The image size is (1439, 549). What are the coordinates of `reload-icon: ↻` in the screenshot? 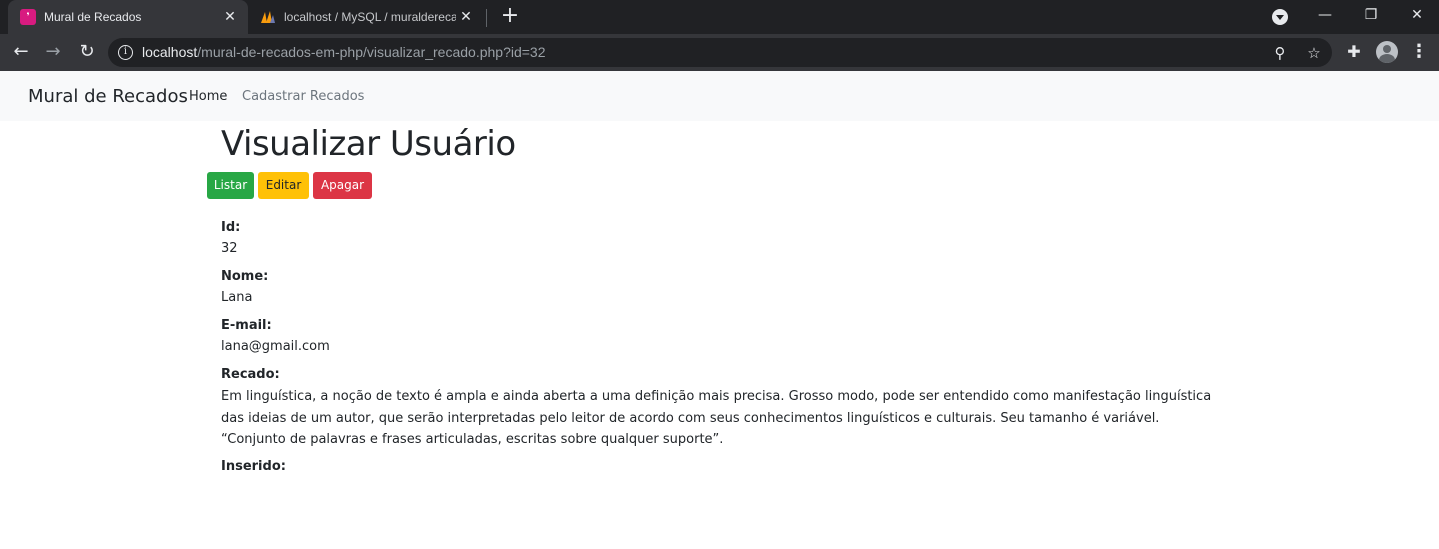 It's located at (87, 52).